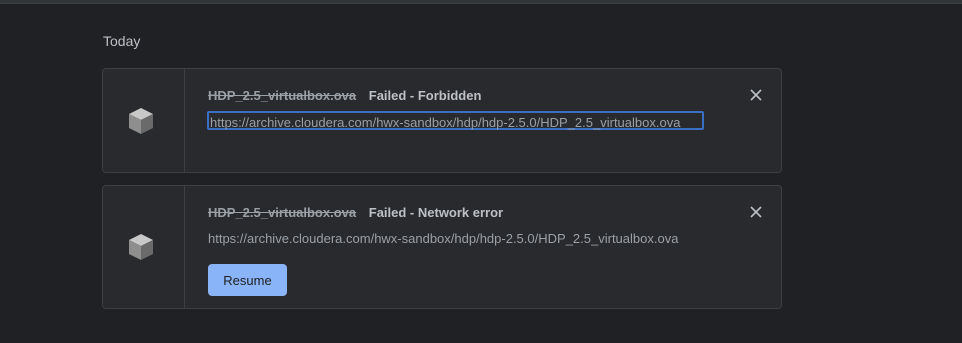 The height and width of the screenshot is (343, 962). I want to click on resume-button: Resume, so click(247, 280).